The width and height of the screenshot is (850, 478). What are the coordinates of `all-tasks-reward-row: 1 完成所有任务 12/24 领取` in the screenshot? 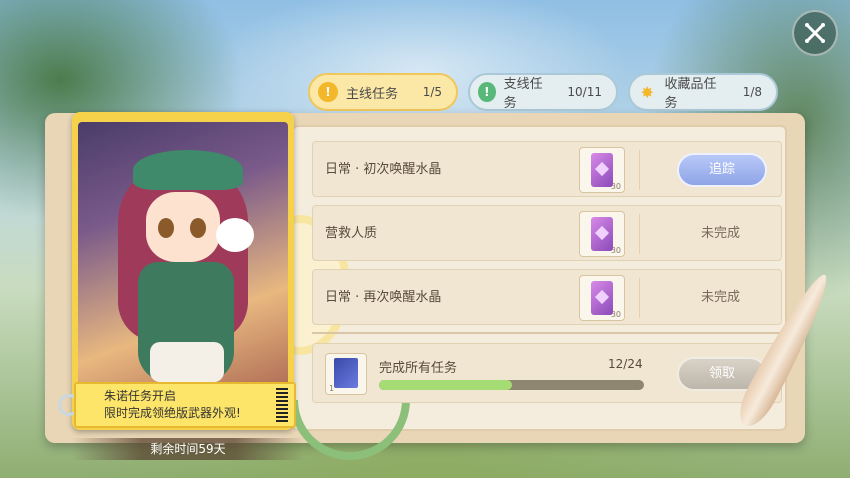 It's located at (547, 373).